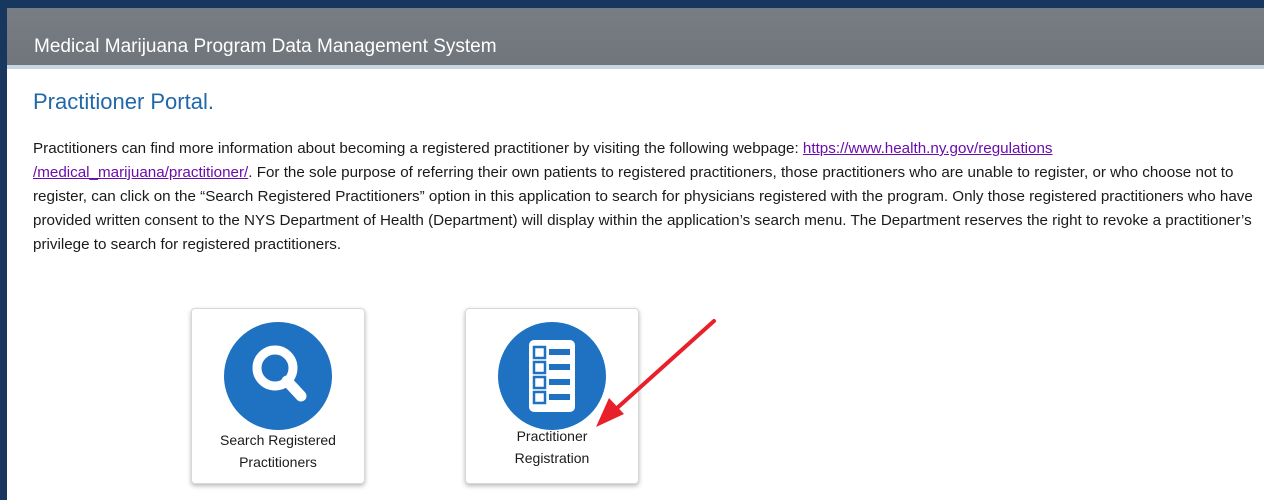 The width and height of the screenshot is (1264, 500). Describe the element at coordinates (552, 458) in the screenshot. I see `registration-tile-label-line2: Registration` at that location.